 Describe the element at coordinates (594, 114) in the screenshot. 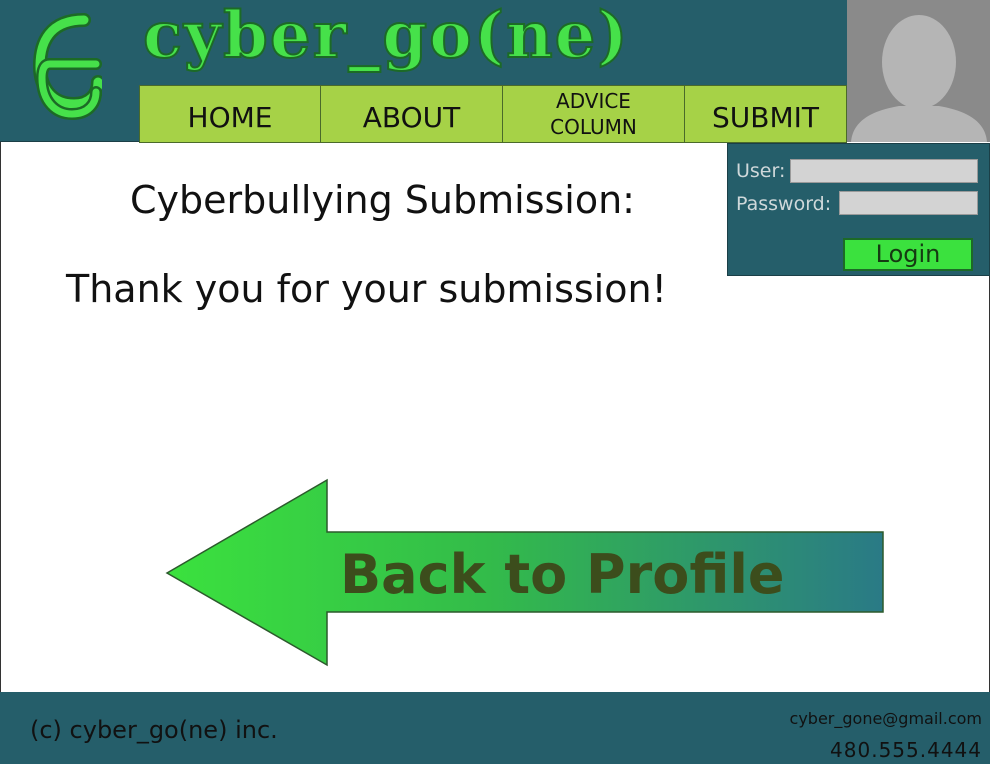

I see `nav-advice-column: ADVICE COLUMN` at that location.